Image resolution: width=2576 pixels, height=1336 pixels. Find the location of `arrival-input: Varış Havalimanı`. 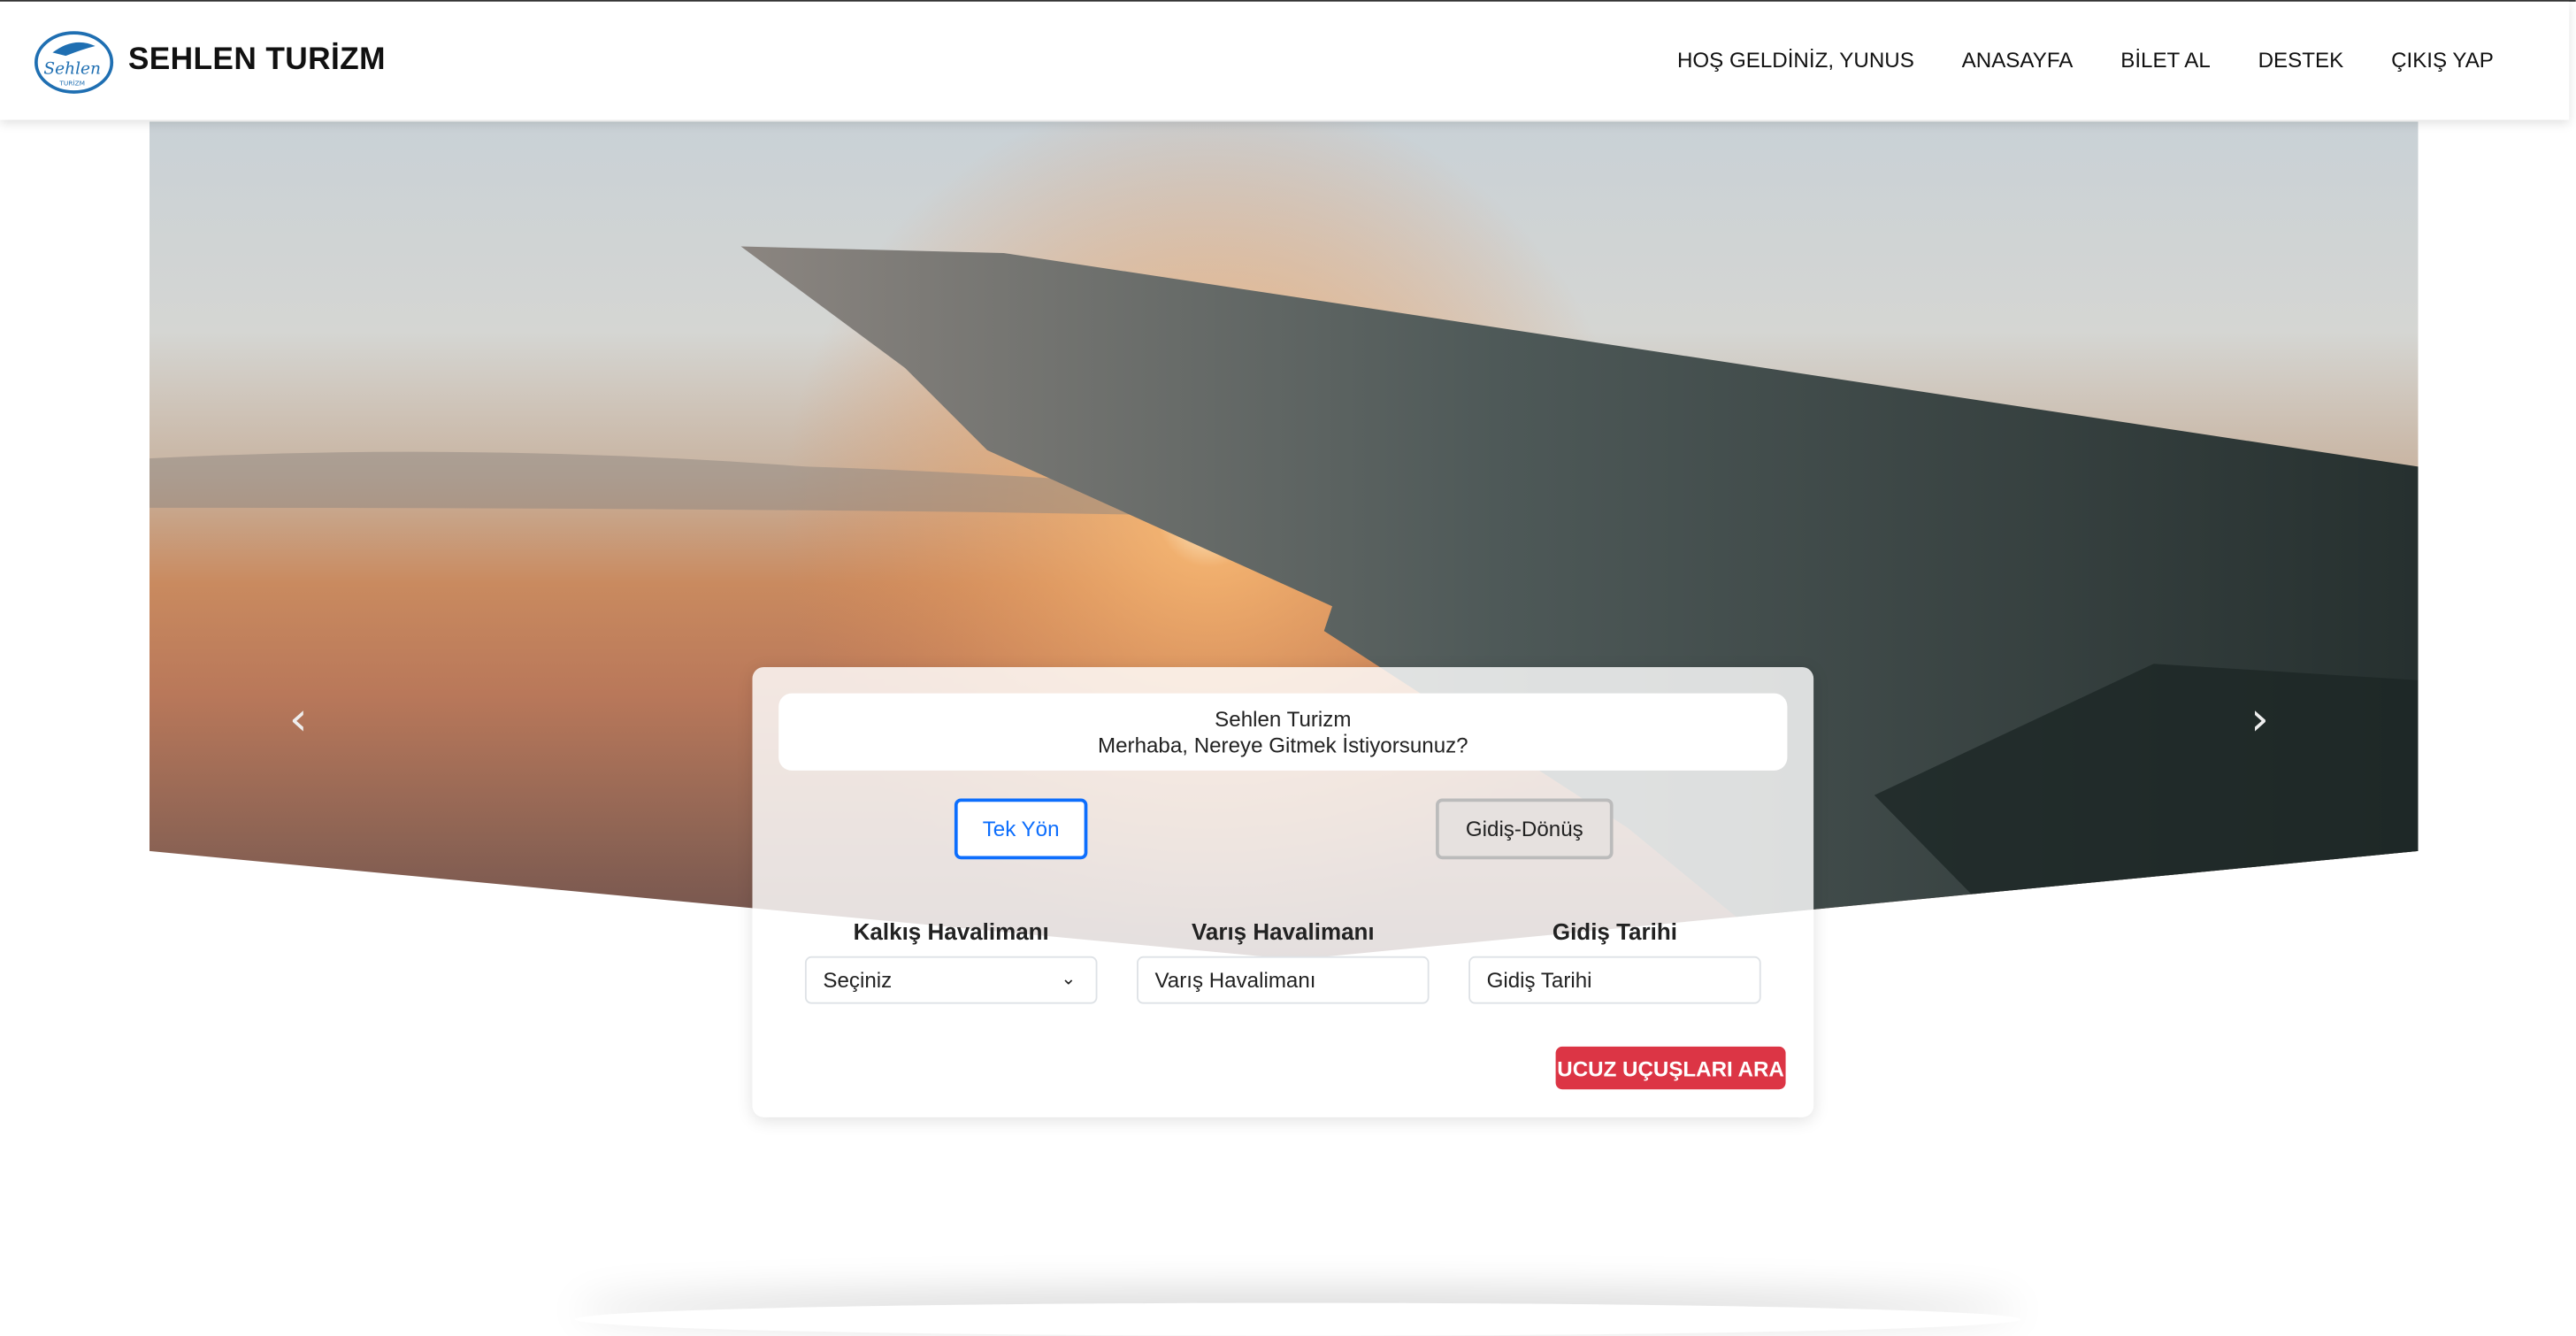

arrival-input: Varış Havalimanı is located at coordinates (1283, 980).